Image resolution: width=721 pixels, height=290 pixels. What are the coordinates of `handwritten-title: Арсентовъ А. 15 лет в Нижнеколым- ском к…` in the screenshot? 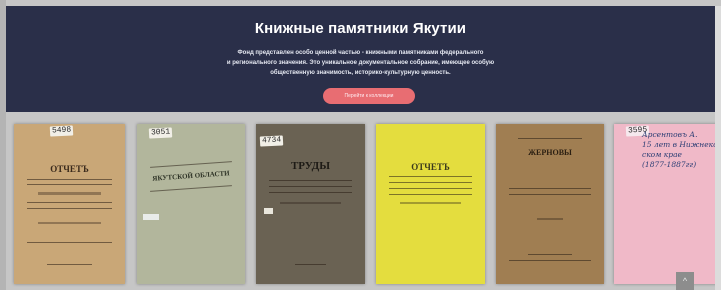 It's located at (681, 149).